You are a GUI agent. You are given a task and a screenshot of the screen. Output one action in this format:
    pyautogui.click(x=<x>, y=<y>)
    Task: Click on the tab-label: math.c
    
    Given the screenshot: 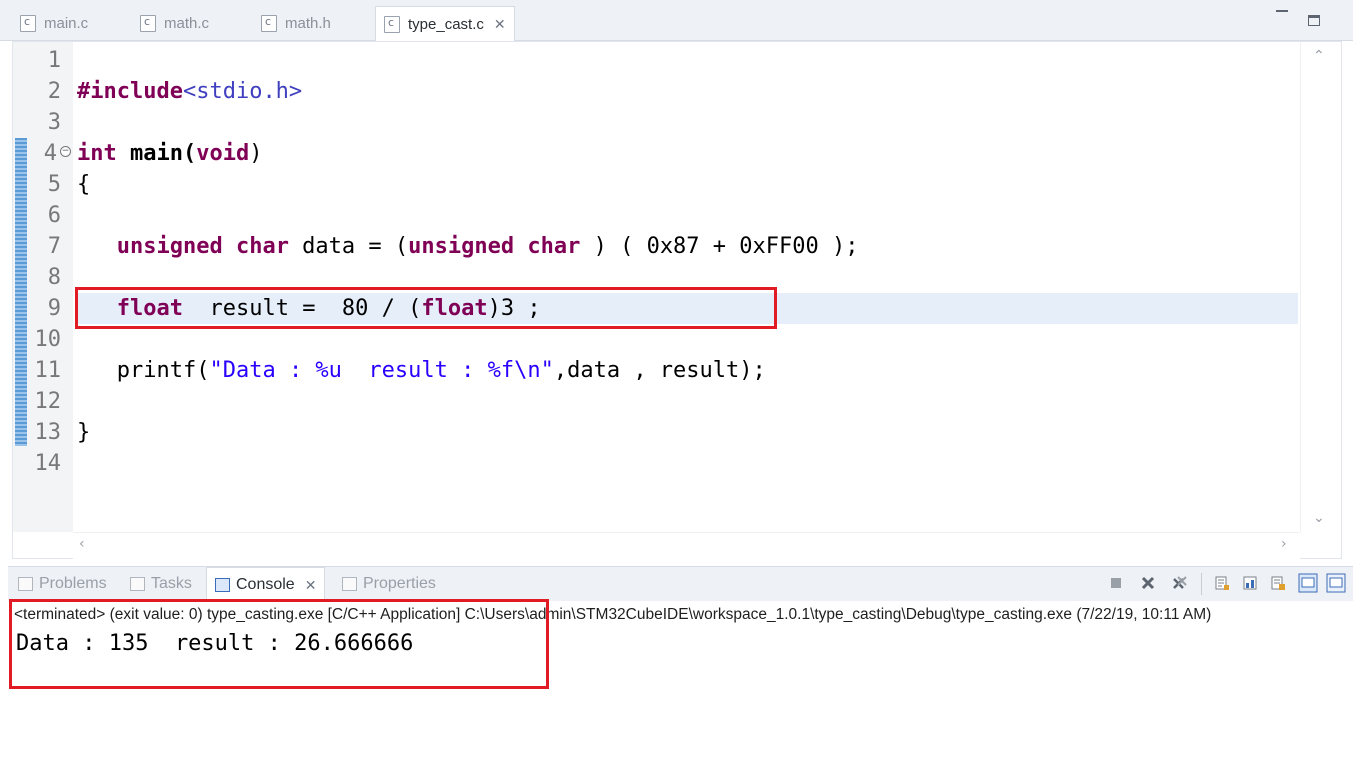 What is the action you would take?
    pyautogui.click(x=187, y=23)
    